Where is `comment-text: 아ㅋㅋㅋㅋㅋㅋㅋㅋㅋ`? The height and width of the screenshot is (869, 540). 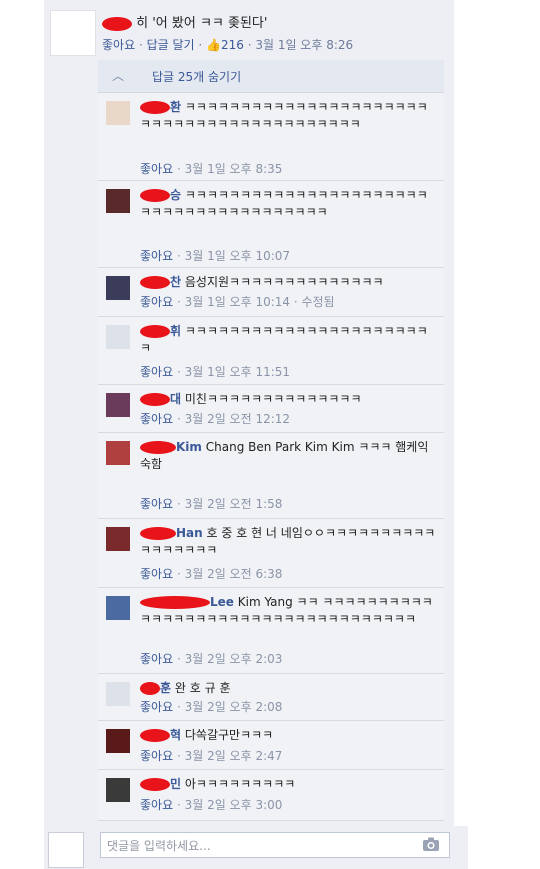 comment-text: 아ㅋㅋㅋㅋㅋㅋㅋㅋㅋ is located at coordinates (240, 784).